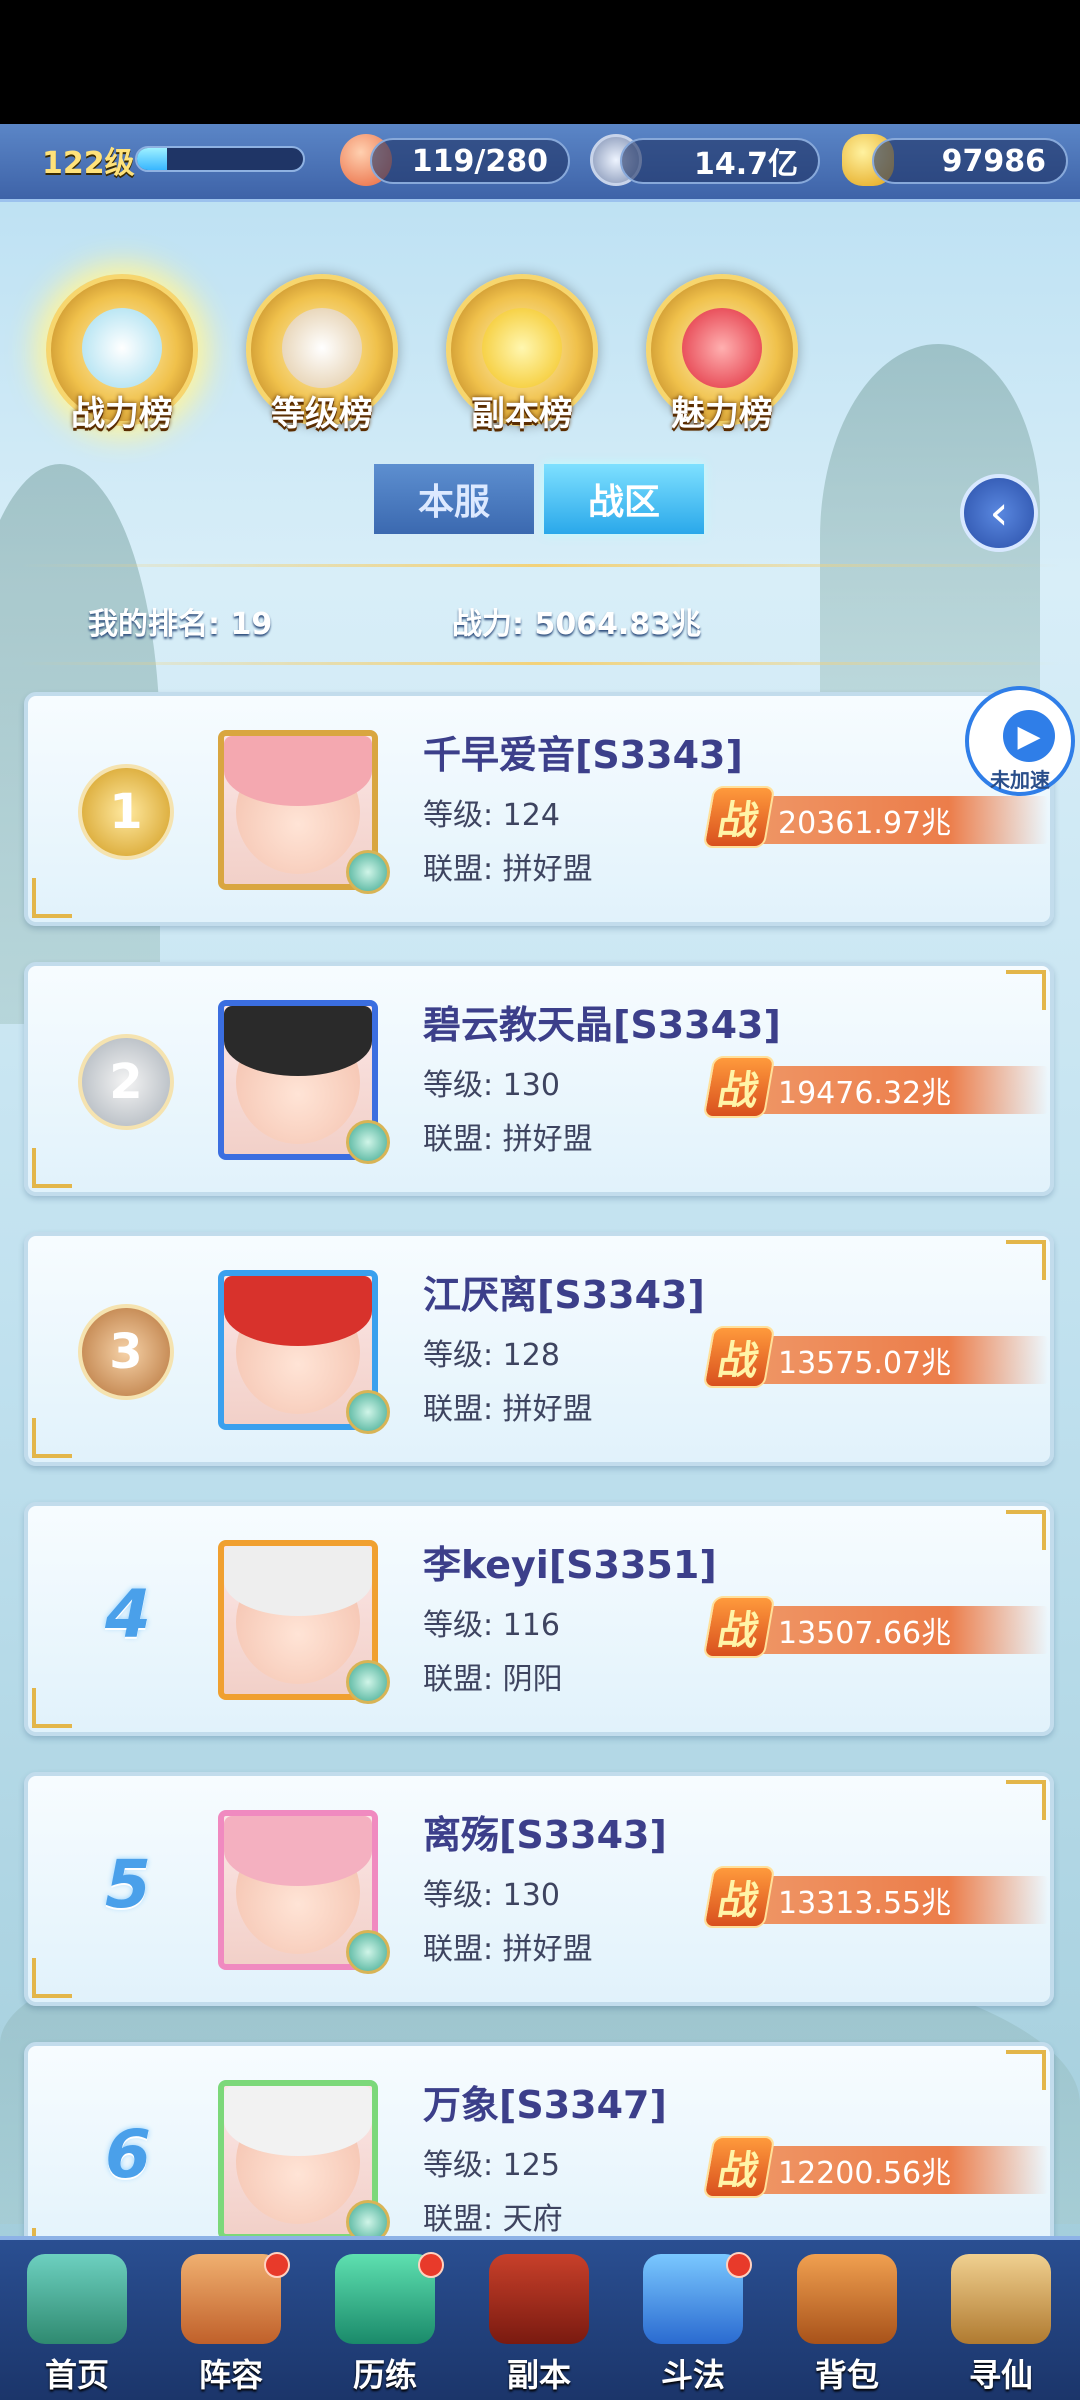 This screenshot has height=2400, width=1080. What do you see at coordinates (623, 502) in the screenshot?
I see `tab-label: 战区` at bounding box center [623, 502].